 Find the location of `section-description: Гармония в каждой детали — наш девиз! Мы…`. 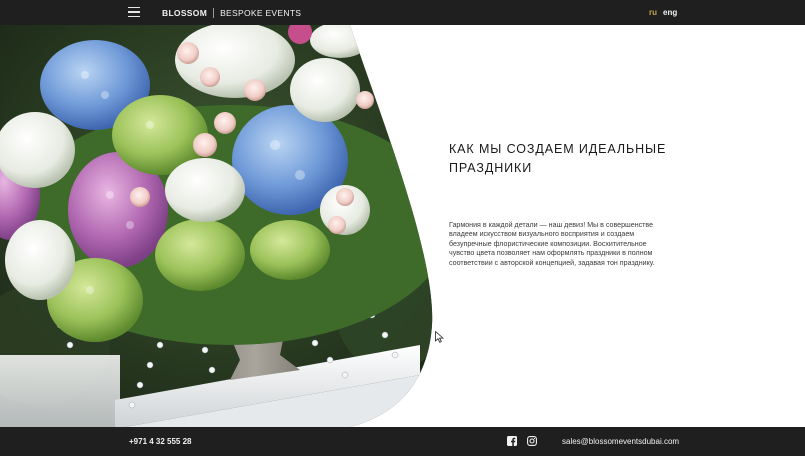

section-description: Гармония в каждой детали — наш девиз! Мы… is located at coordinates (569, 244).